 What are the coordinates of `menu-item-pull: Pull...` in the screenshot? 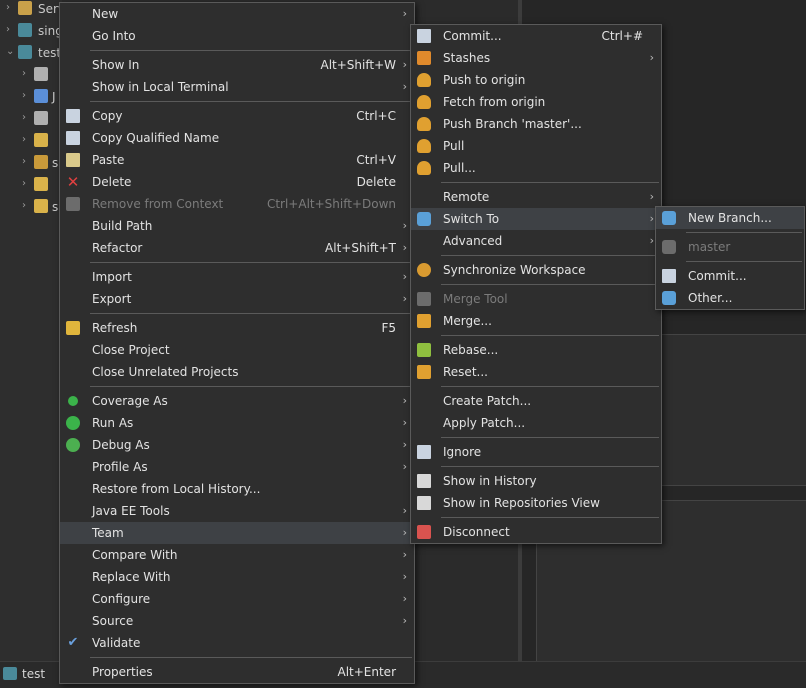 It's located at (536, 168).